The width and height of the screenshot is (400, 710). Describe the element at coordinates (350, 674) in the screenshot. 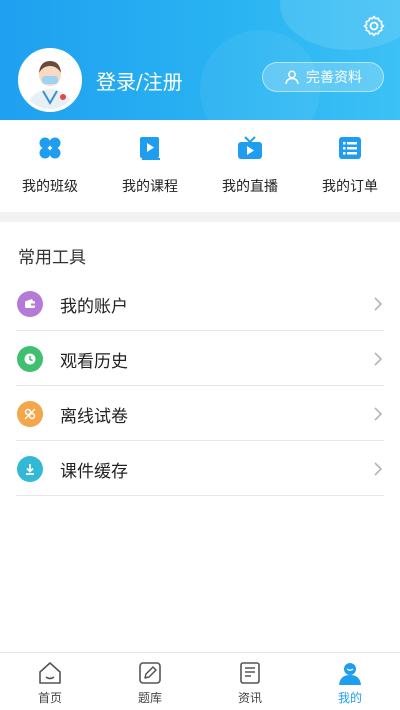

I see `user-icon` at that location.